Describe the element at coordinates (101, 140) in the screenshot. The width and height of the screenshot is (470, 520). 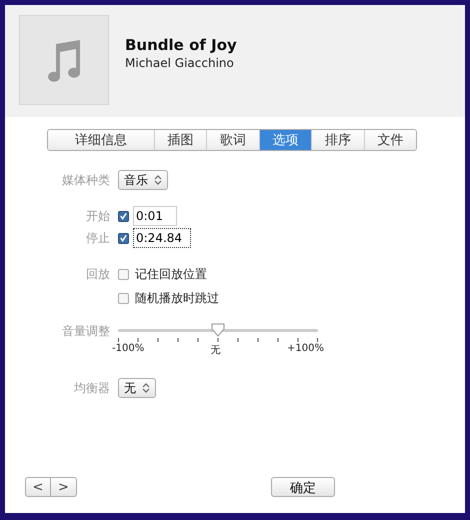
I see `tab: 详细信息` at that location.